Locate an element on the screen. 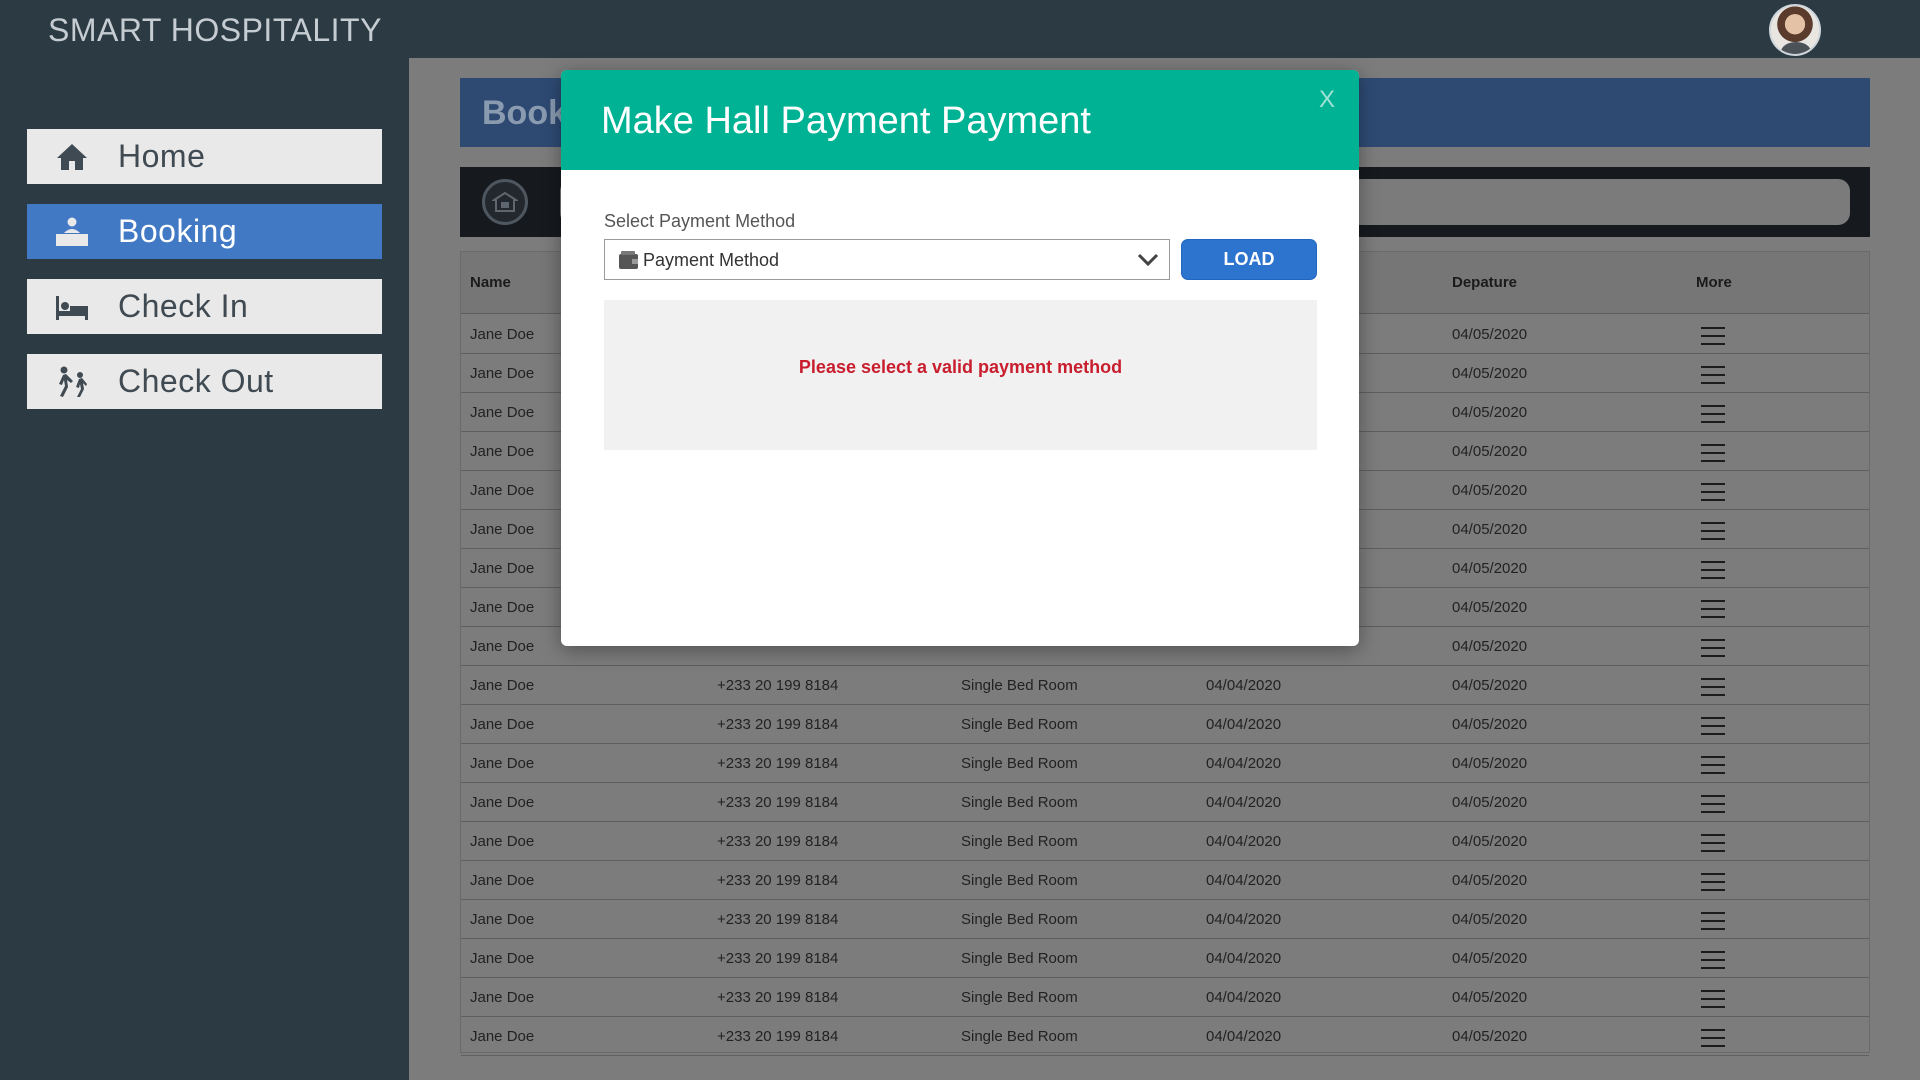 This screenshot has width=1920, height=1080. sidebar-item-home: Home is located at coordinates (204, 156).